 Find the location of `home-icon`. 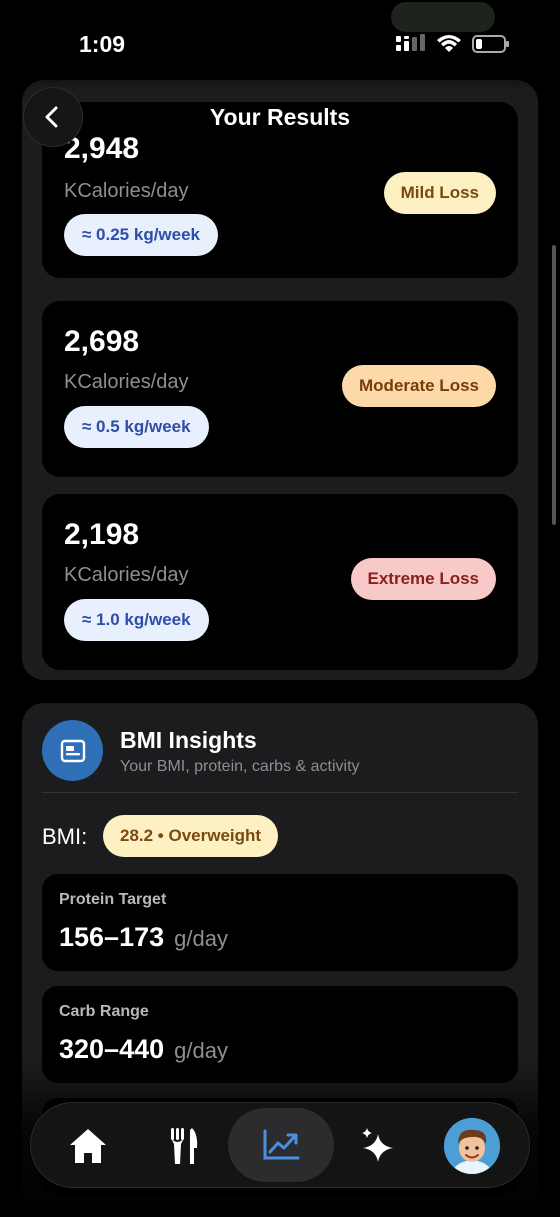

home-icon is located at coordinates (88, 1146).